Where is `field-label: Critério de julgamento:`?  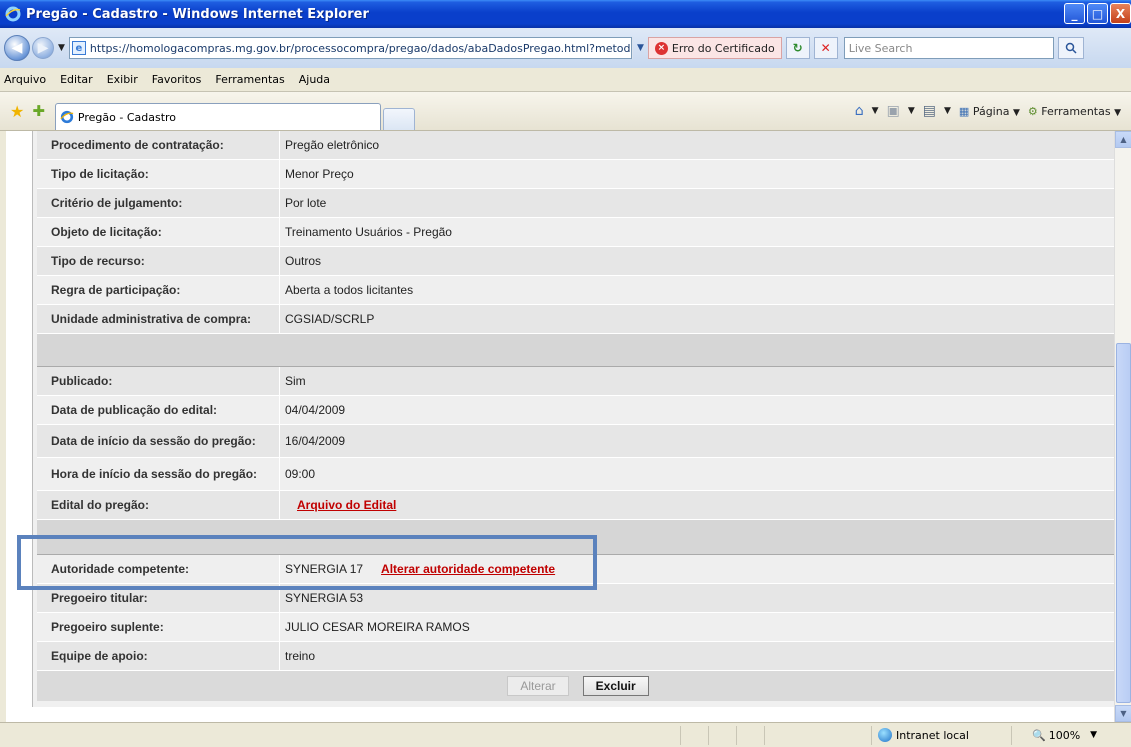
field-label: Critério de julgamento: is located at coordinates (117, 203).